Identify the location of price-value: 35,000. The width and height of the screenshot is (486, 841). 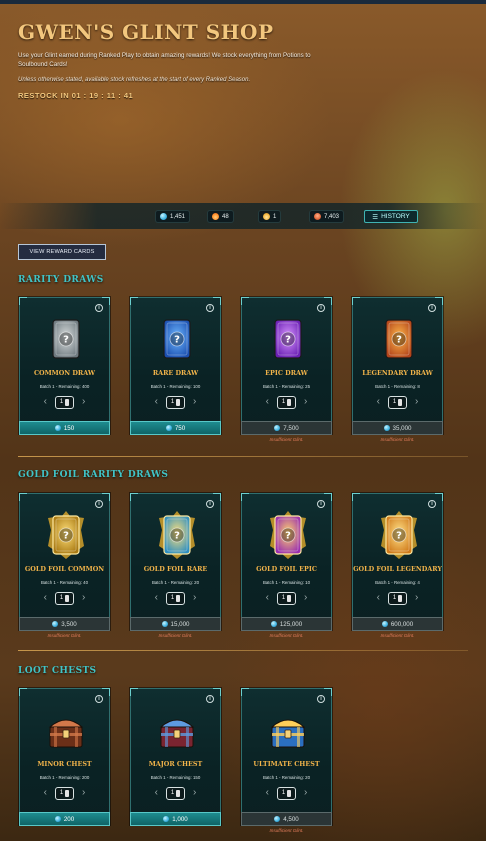
(402, 428).